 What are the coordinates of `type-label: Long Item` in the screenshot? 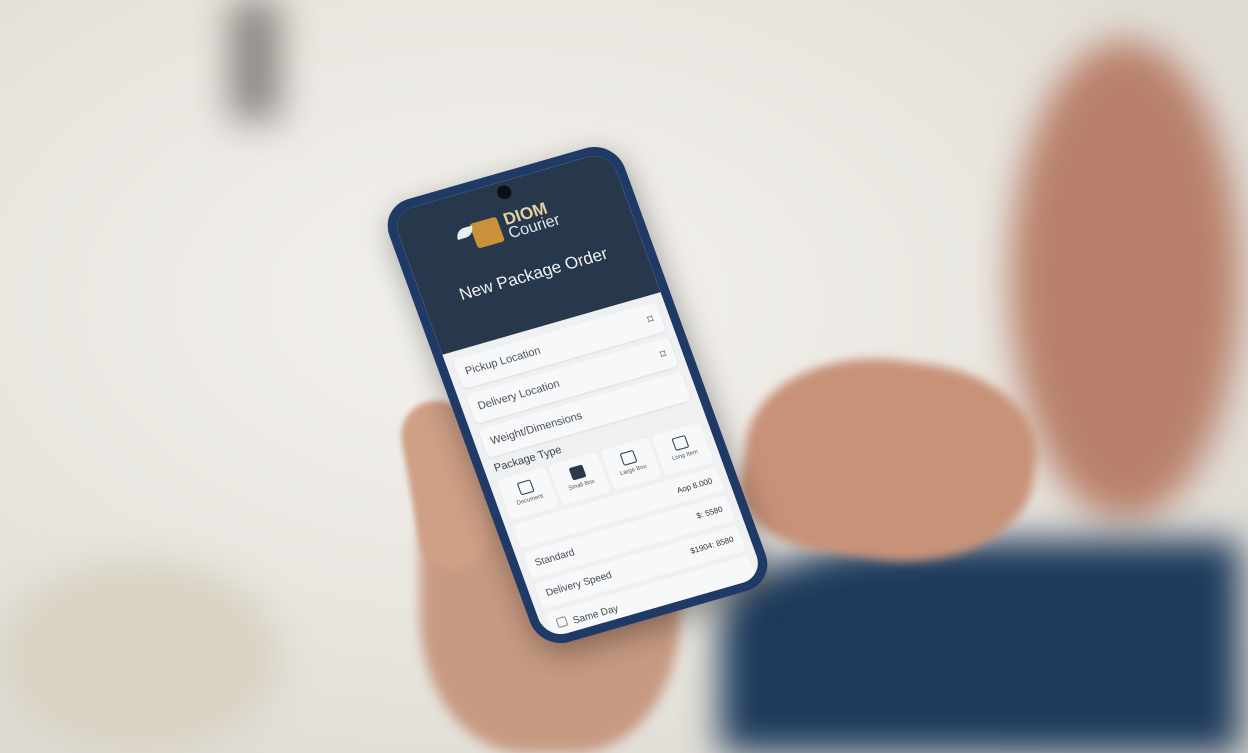 It's located at (685, 456).